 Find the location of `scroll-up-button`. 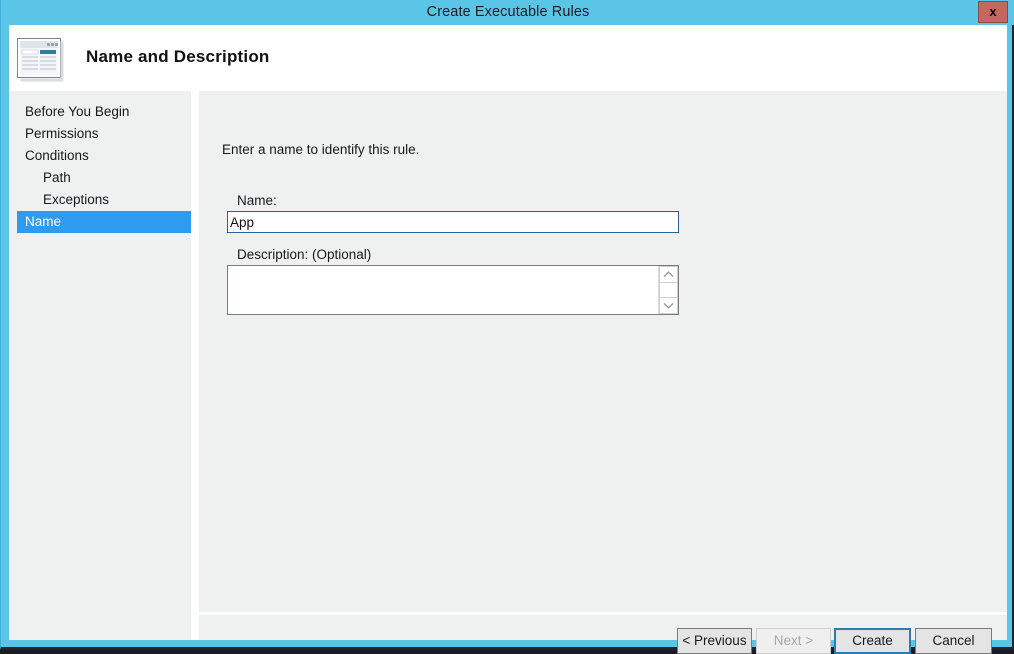

scroll-up-button is located at coordinates (668, 274).